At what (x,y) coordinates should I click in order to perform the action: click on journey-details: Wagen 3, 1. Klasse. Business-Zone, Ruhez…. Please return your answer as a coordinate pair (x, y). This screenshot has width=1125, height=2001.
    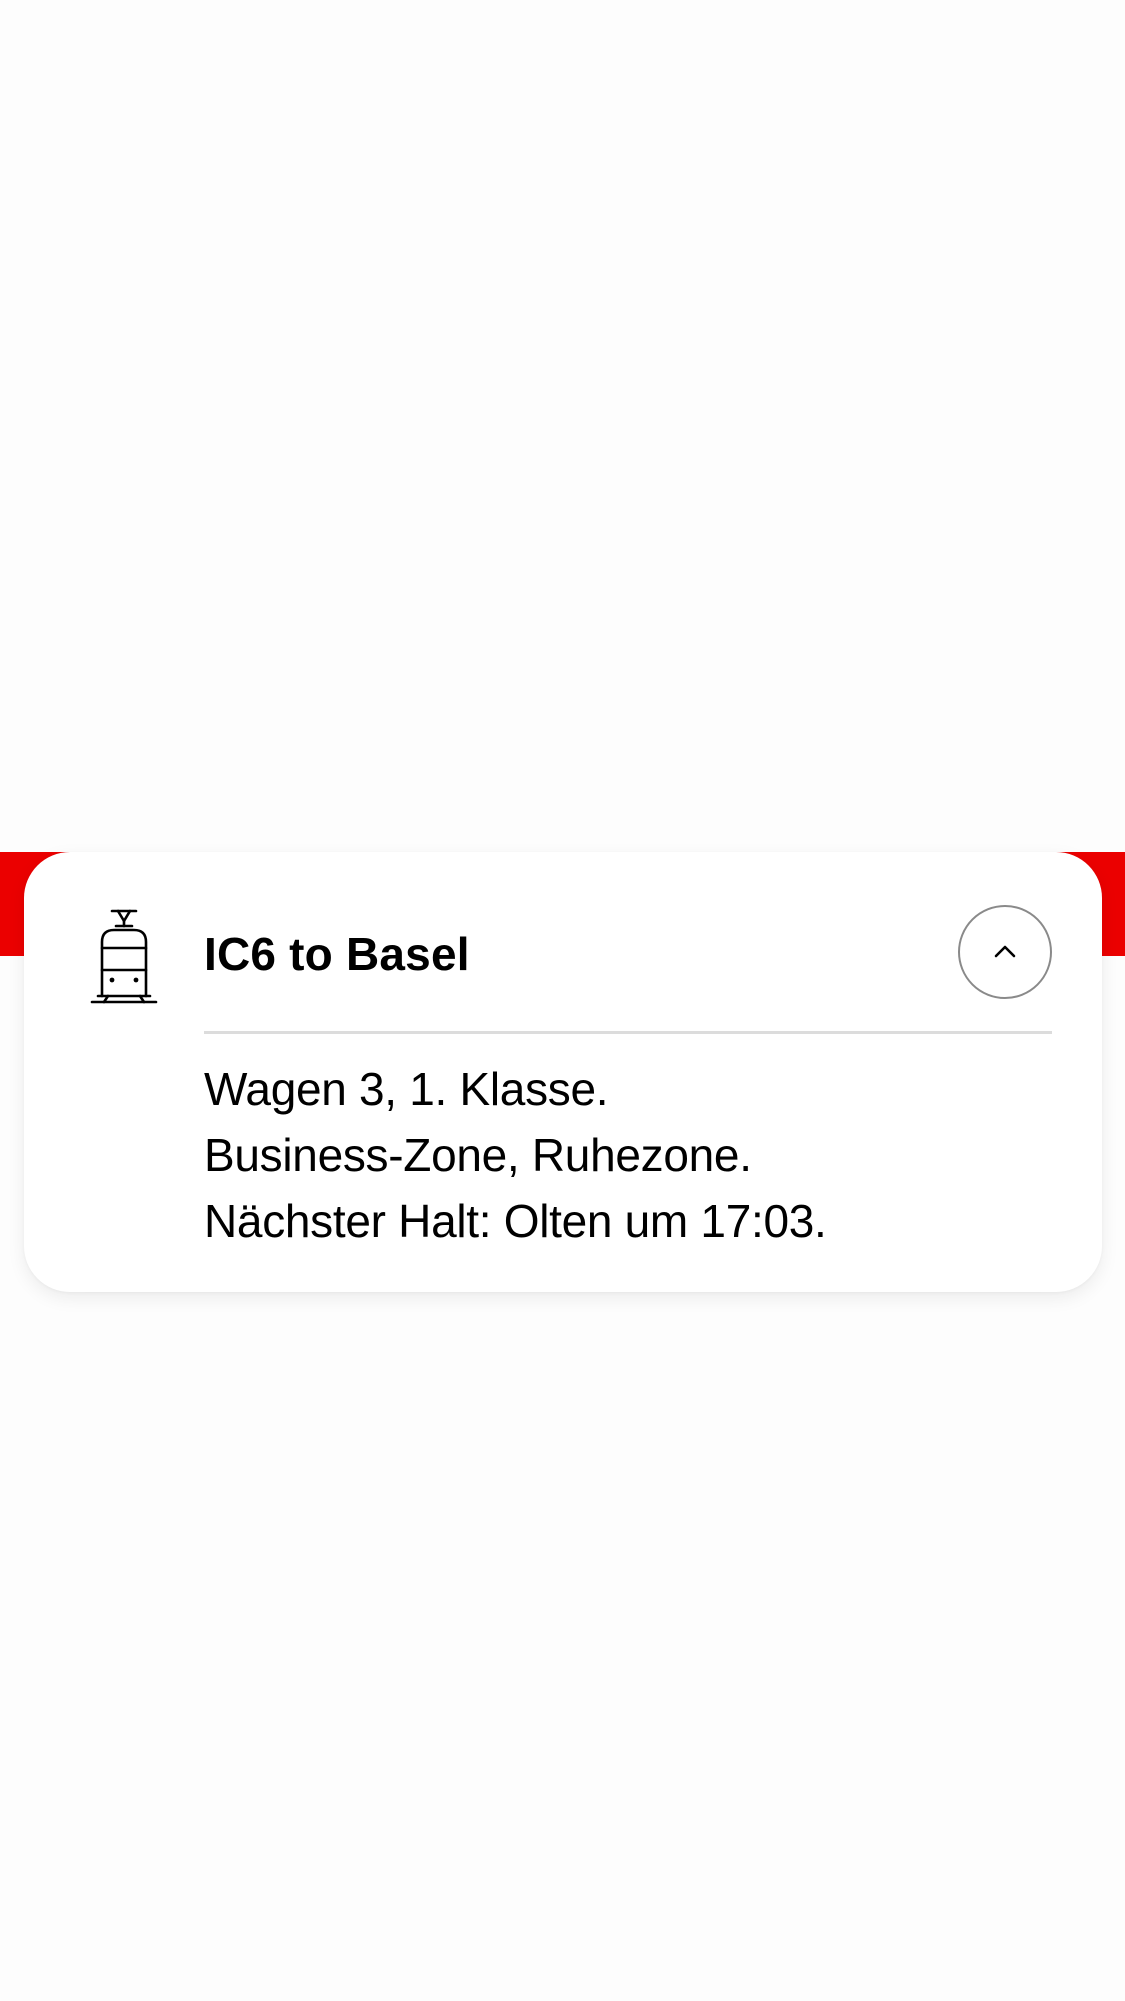
    Looking at the image, I should click on (515, 1155).